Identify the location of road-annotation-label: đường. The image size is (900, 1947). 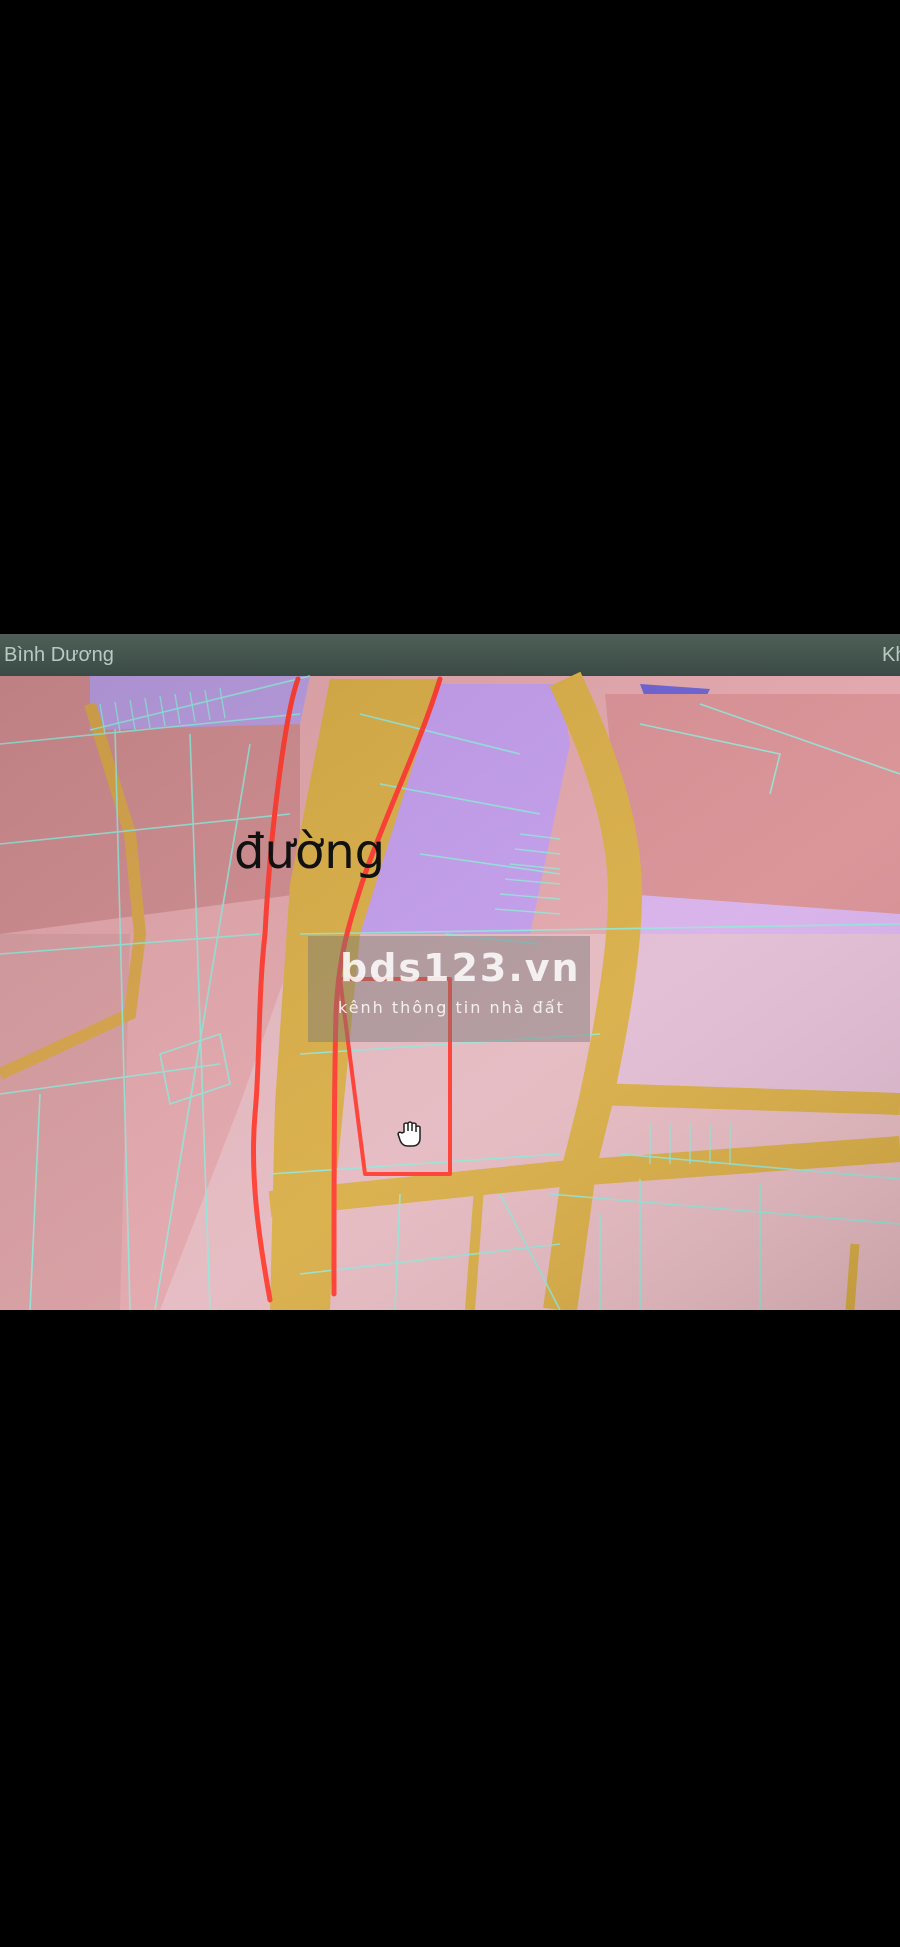
(310, 852).